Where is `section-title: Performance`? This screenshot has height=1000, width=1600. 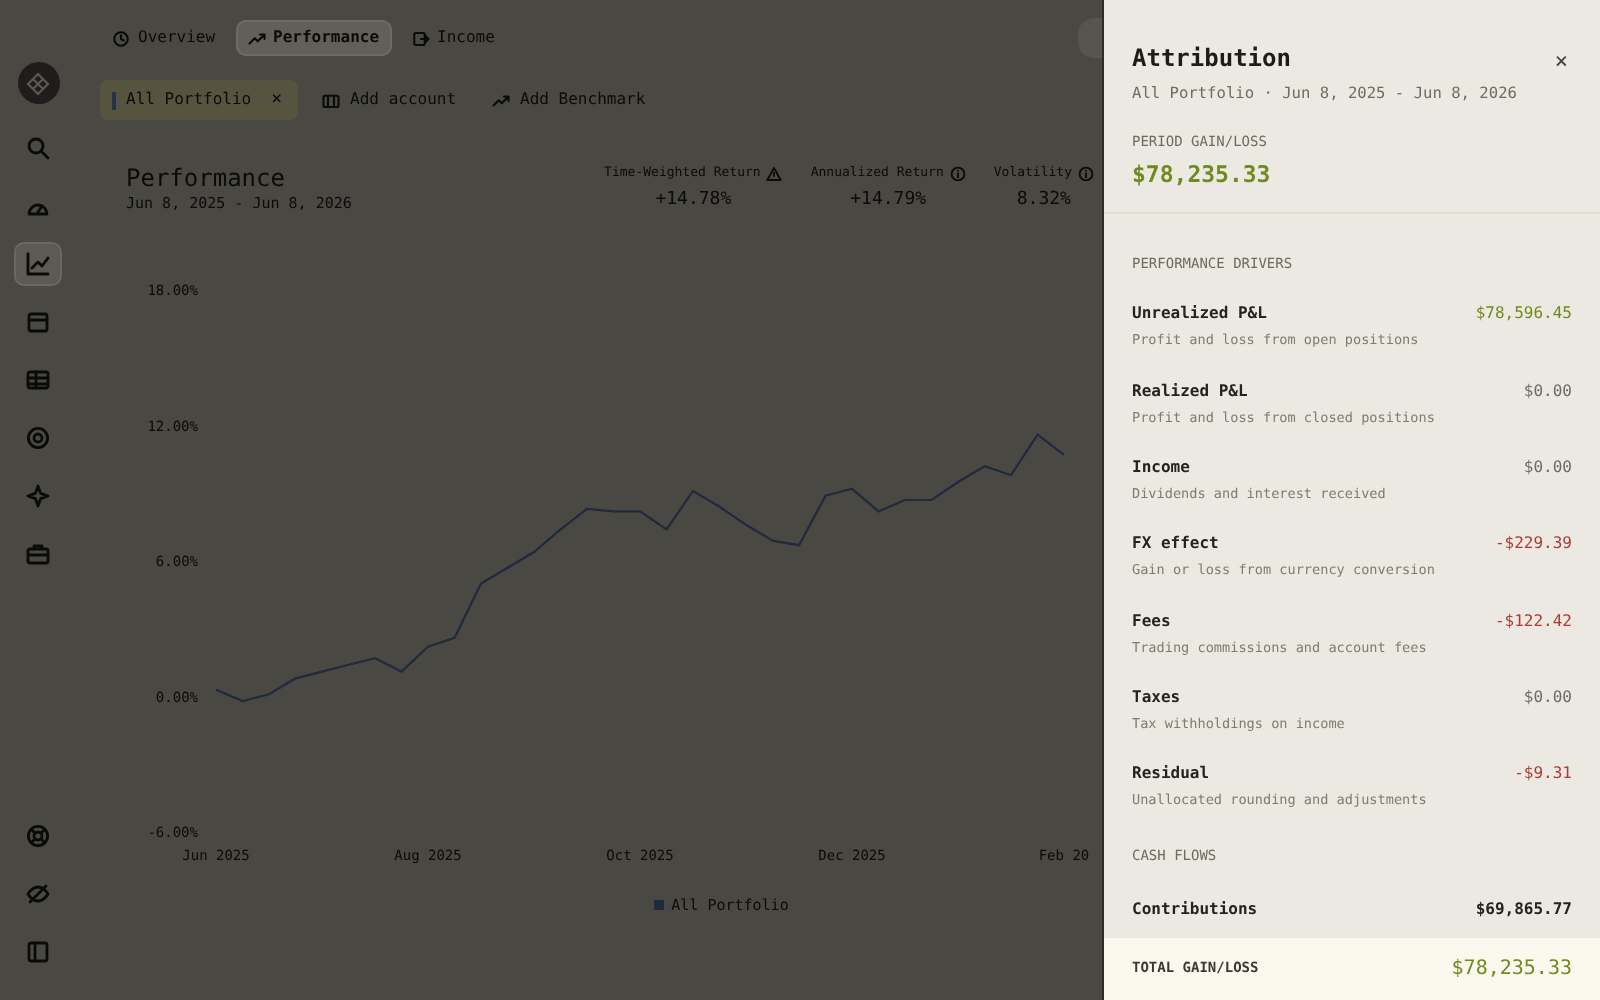 section-title: Performance is located at coordinates (206, 178).